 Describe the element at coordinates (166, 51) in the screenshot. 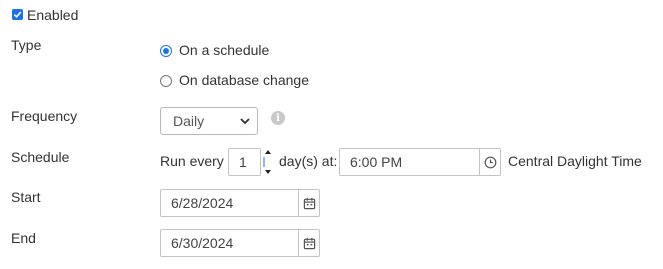

I see `schedule-radio` at that location.